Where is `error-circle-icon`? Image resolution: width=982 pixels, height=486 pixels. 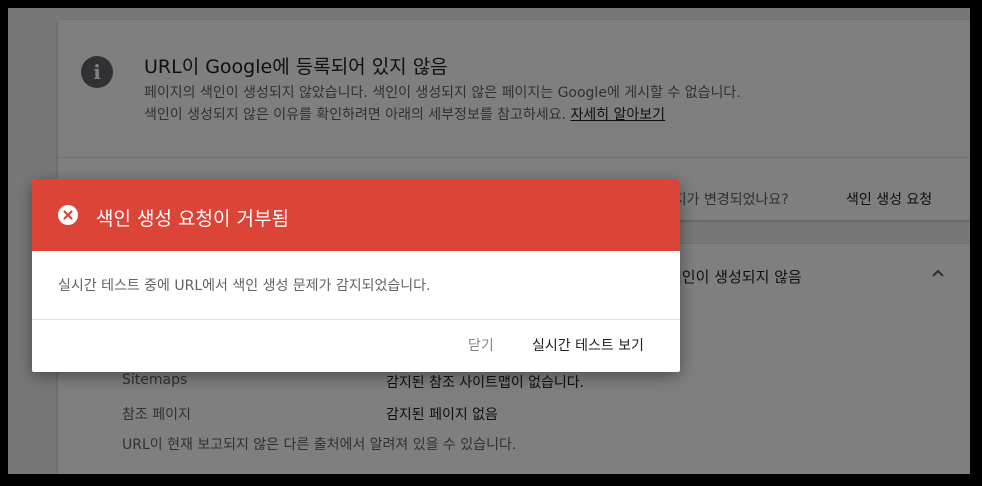 error-circle-icon is located at coordinates (68, 215).